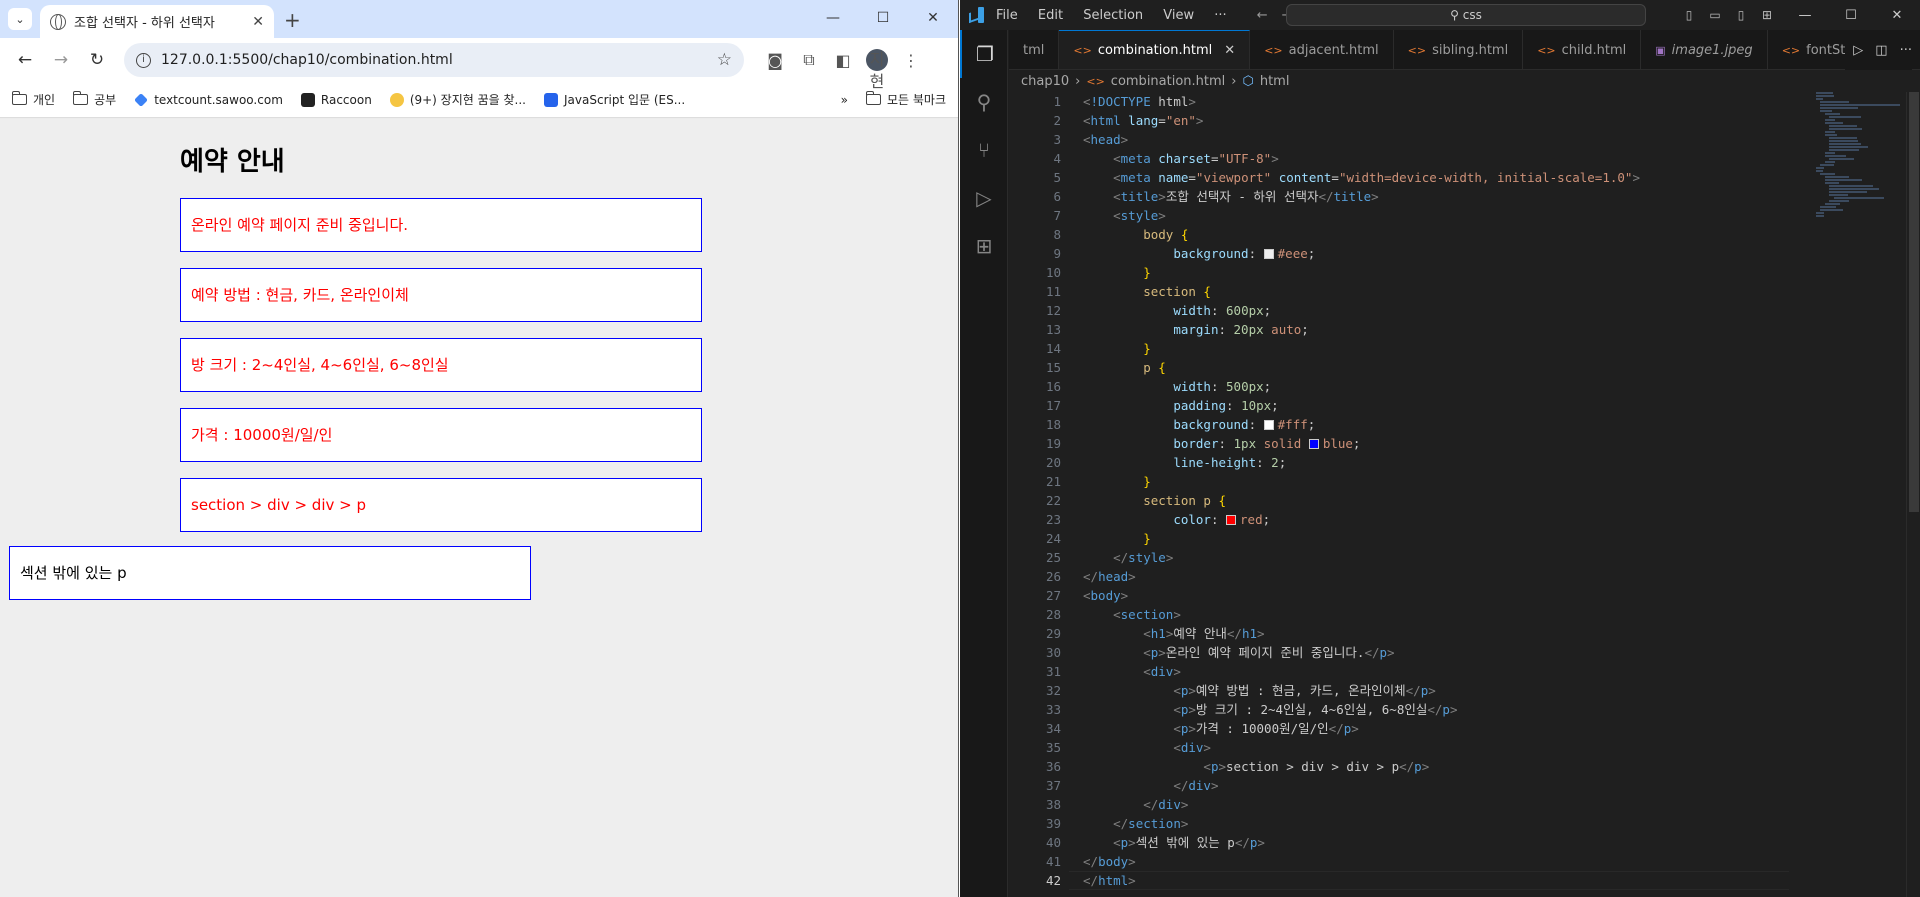  I want to click on code-line: p {, so click(1441, 367).